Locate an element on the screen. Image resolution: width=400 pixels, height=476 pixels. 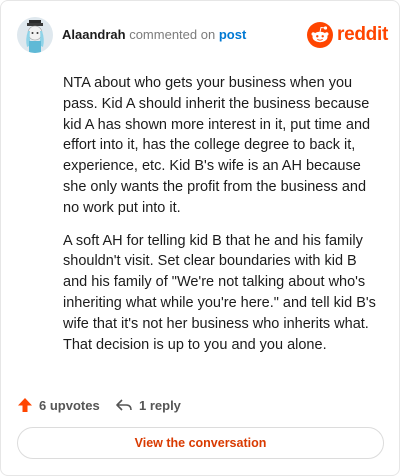
comment-actions: 6 upvotes 1 reply is located at coordinates (167, 405).